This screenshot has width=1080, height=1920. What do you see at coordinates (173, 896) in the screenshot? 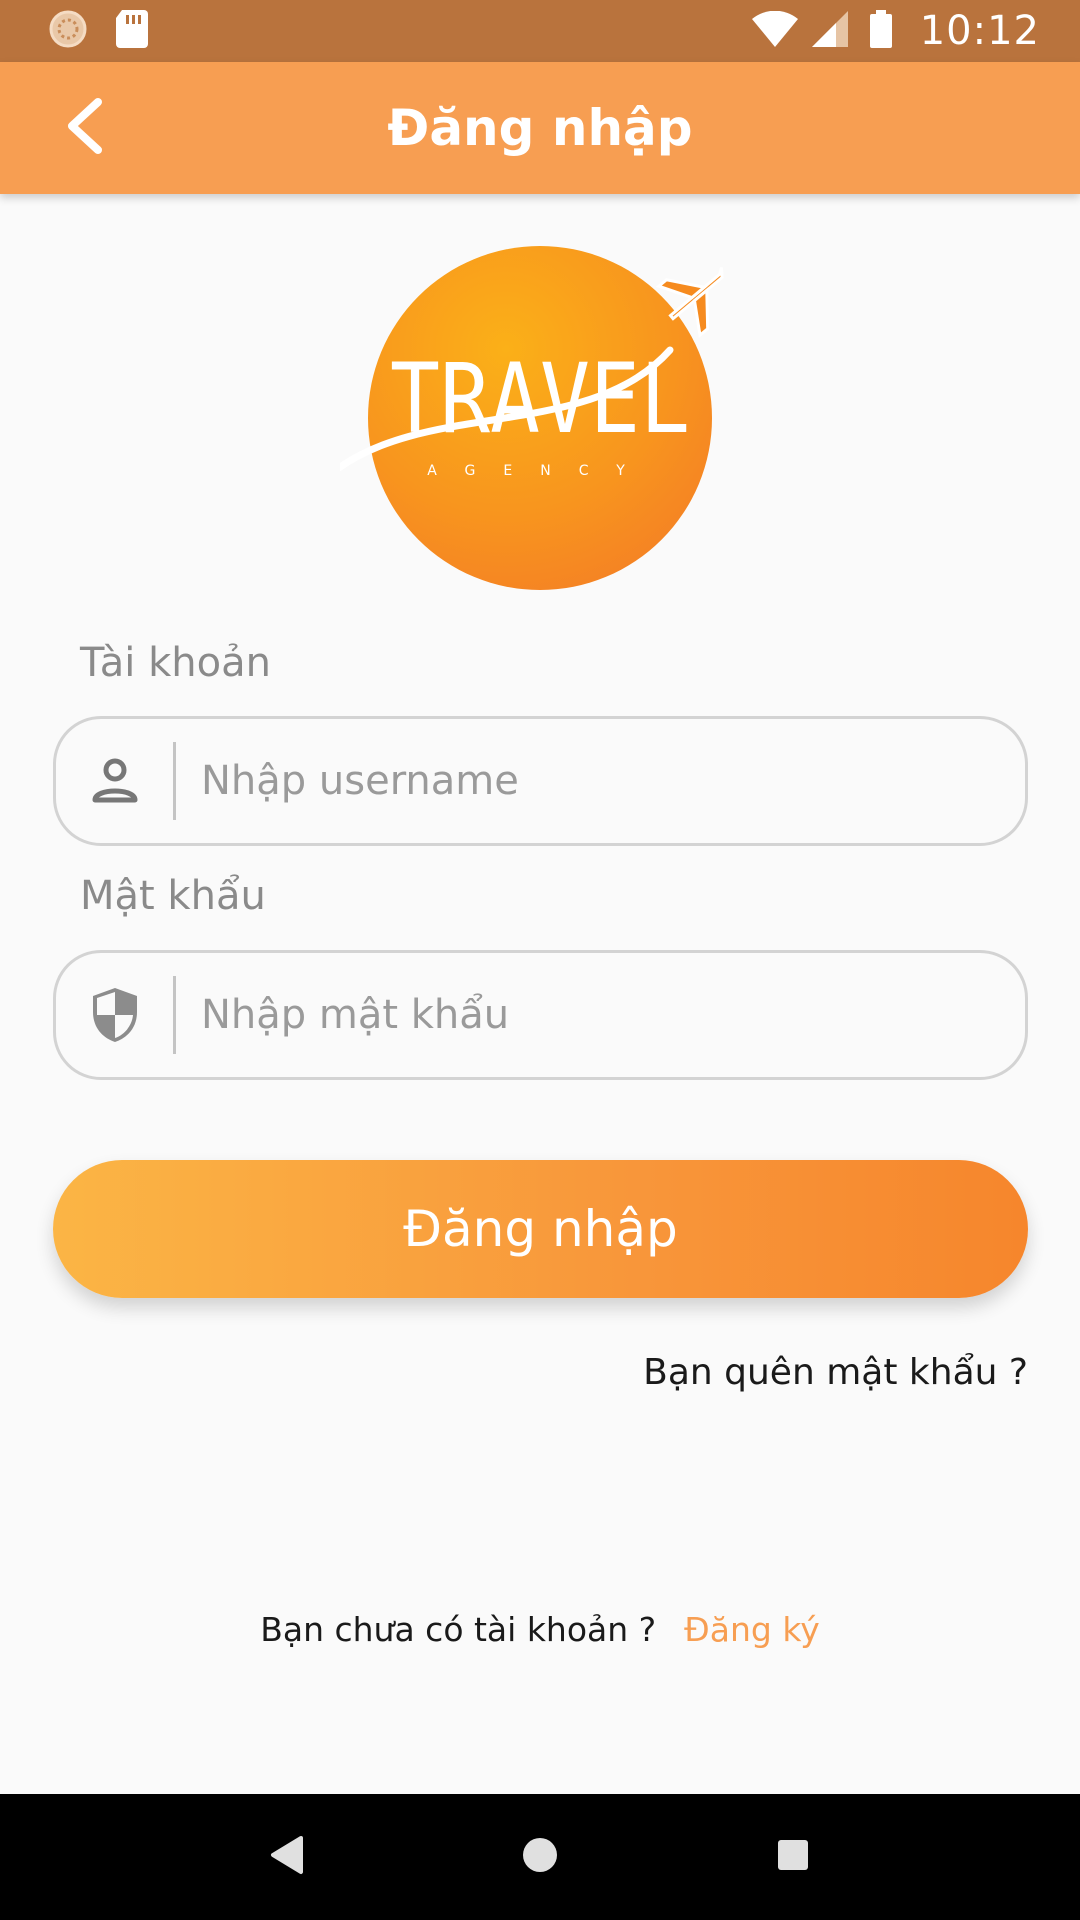
I see `password-label: Mật khẩu` at bounding box center [173, 896].